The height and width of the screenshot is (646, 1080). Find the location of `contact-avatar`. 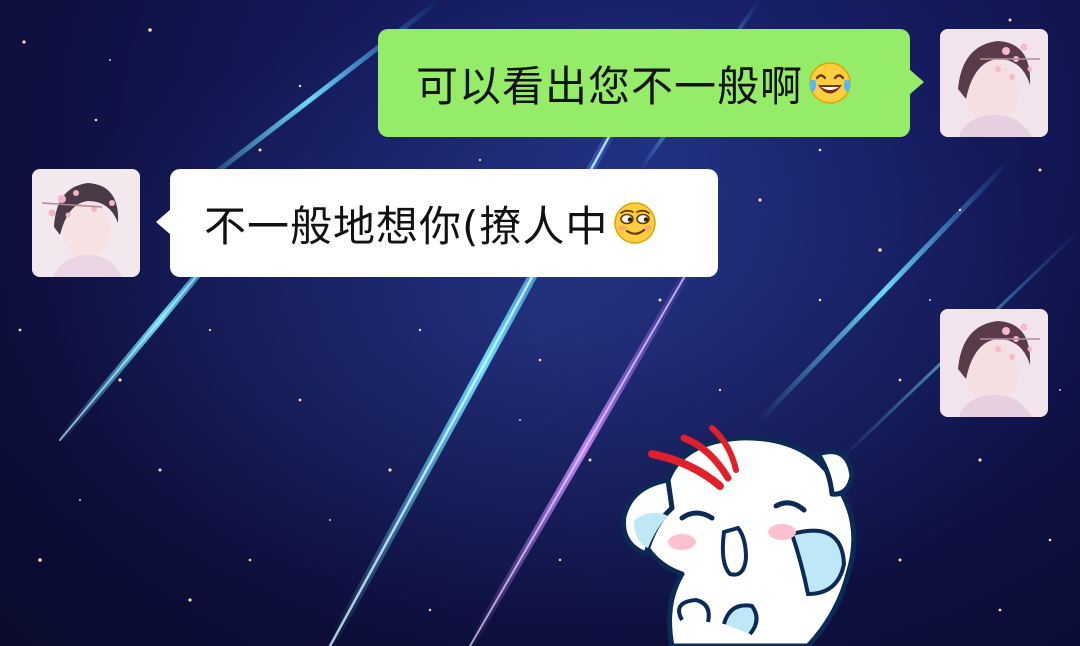

contact-avatar is located at coordinates (86, 223).